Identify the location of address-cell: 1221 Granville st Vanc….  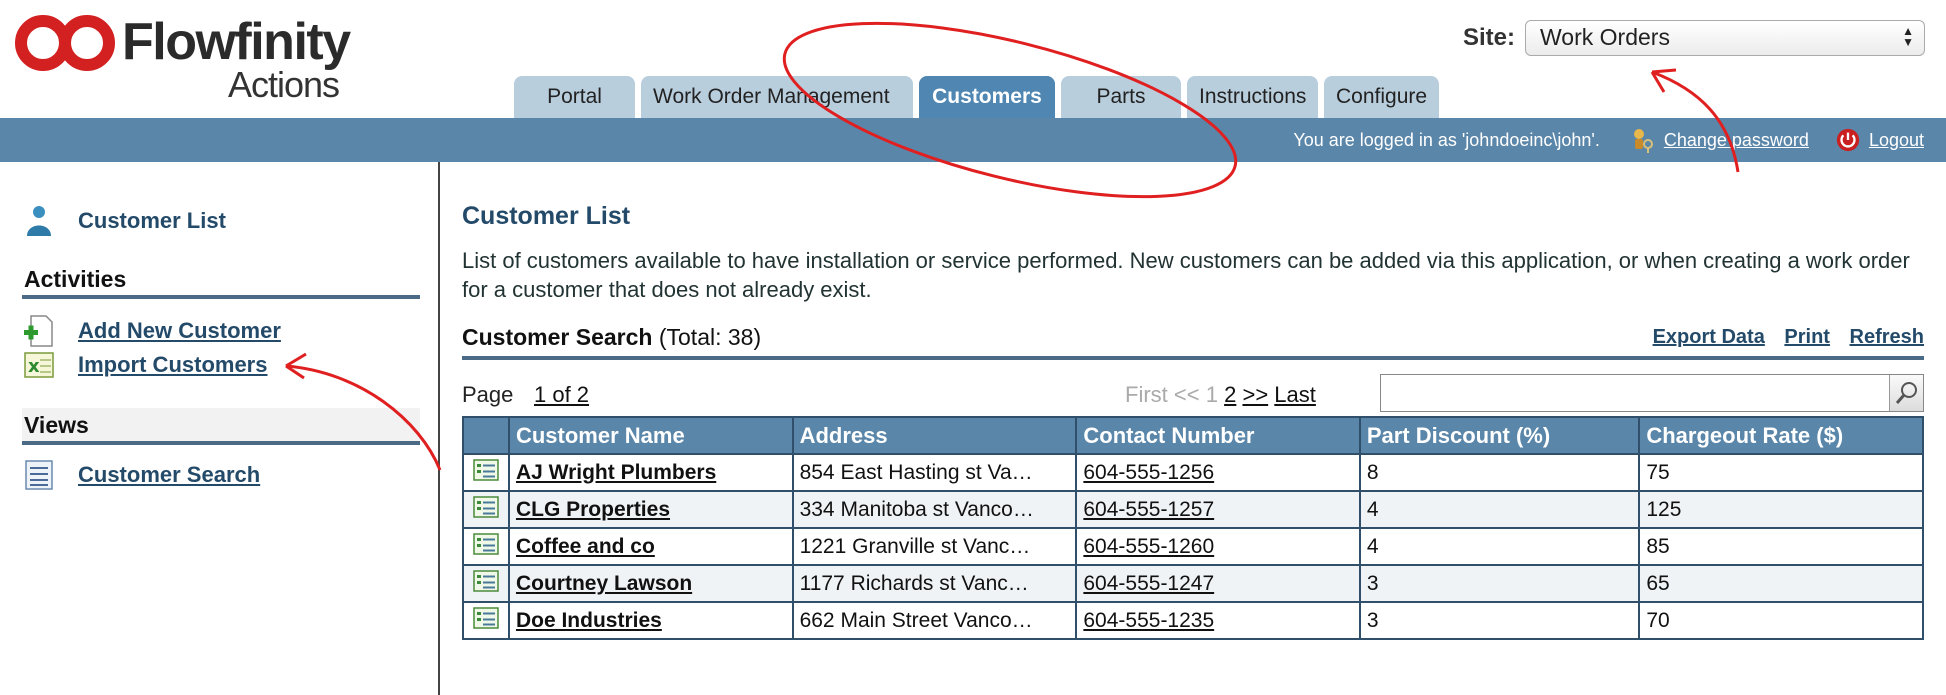
(934, 546).